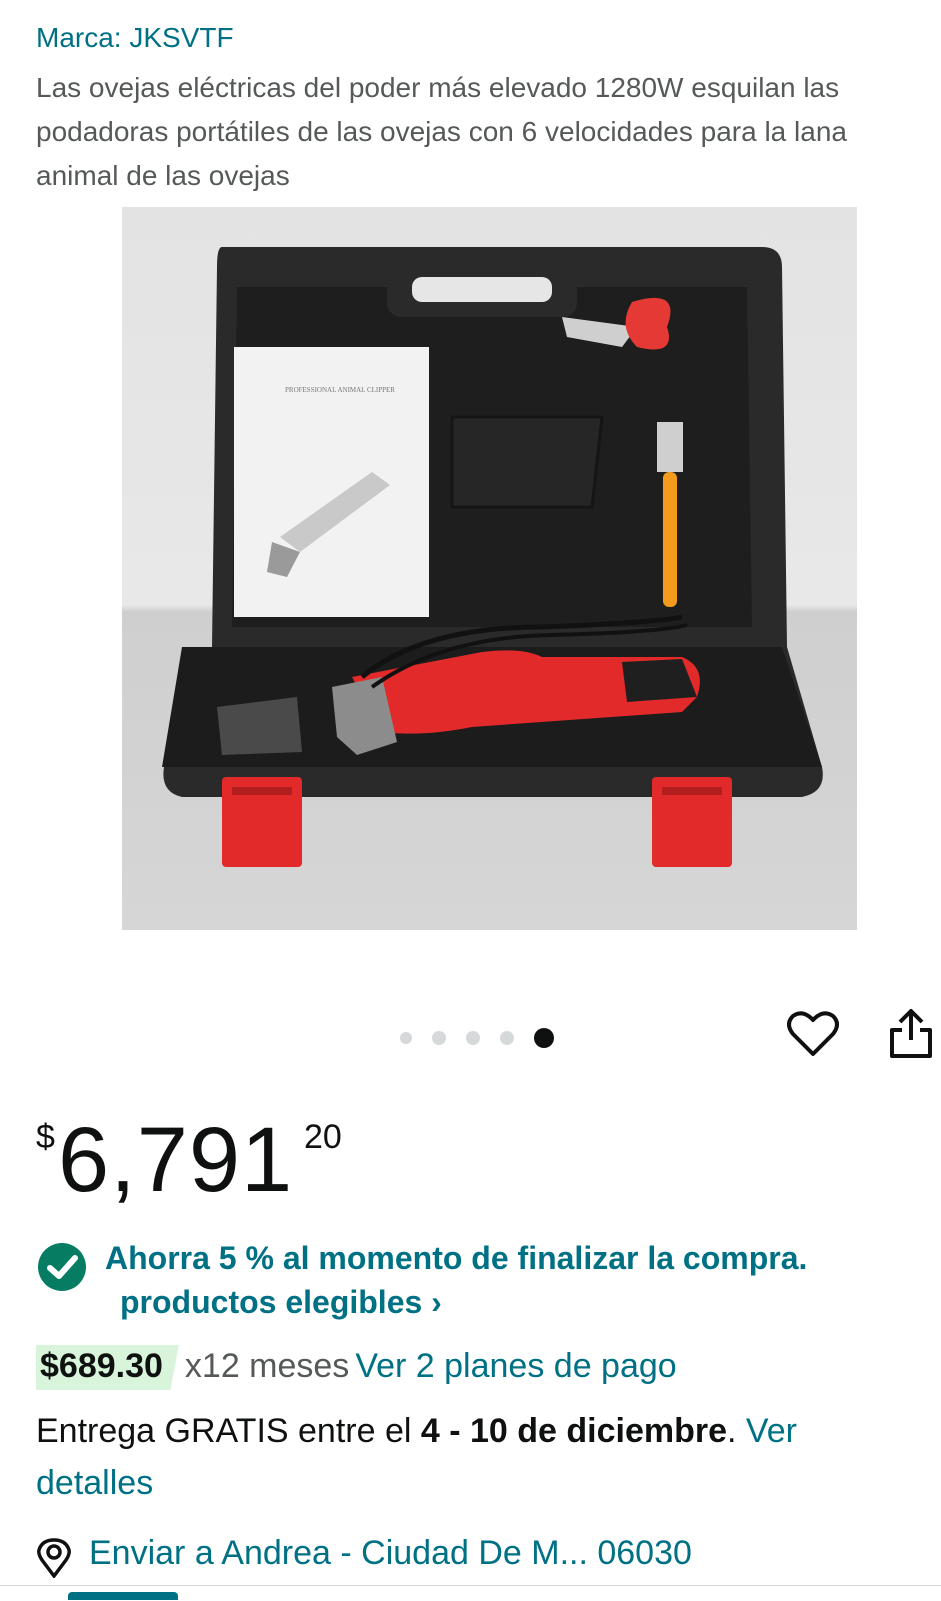  What do you see at coordinates (813, 1034) in the screenshot?
I see `heart-icon` at bounding box center [813, 1034].